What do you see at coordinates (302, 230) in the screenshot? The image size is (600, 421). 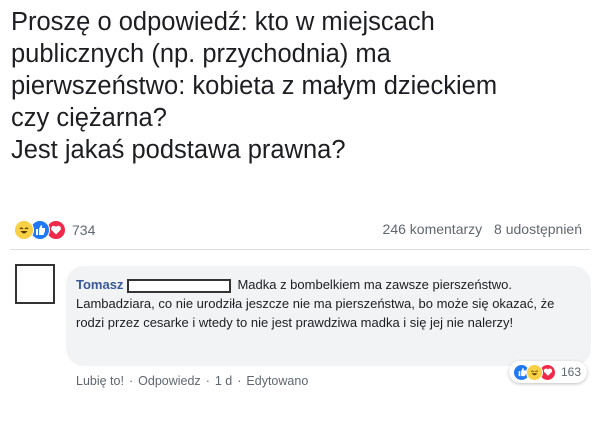 I see `post-stats: 734 246 komentarzy 8 udostępnień` at bounding box center [302, 230].